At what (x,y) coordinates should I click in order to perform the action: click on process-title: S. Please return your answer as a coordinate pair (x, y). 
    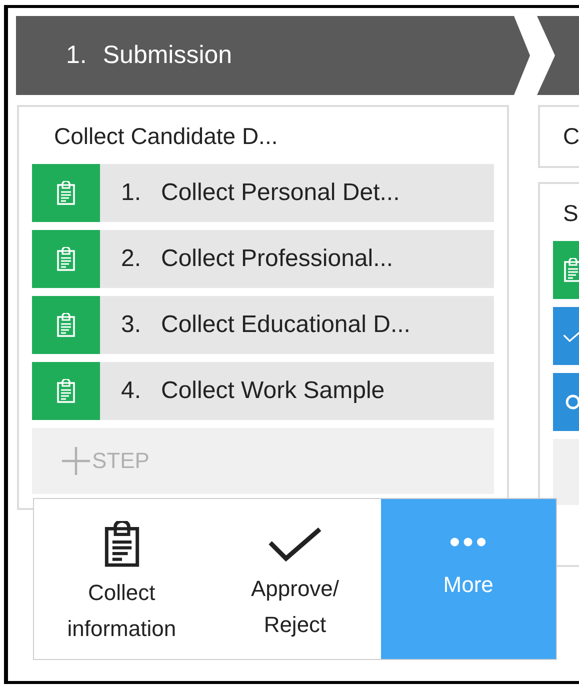
    Looking at the image, I should click on (566, 208).